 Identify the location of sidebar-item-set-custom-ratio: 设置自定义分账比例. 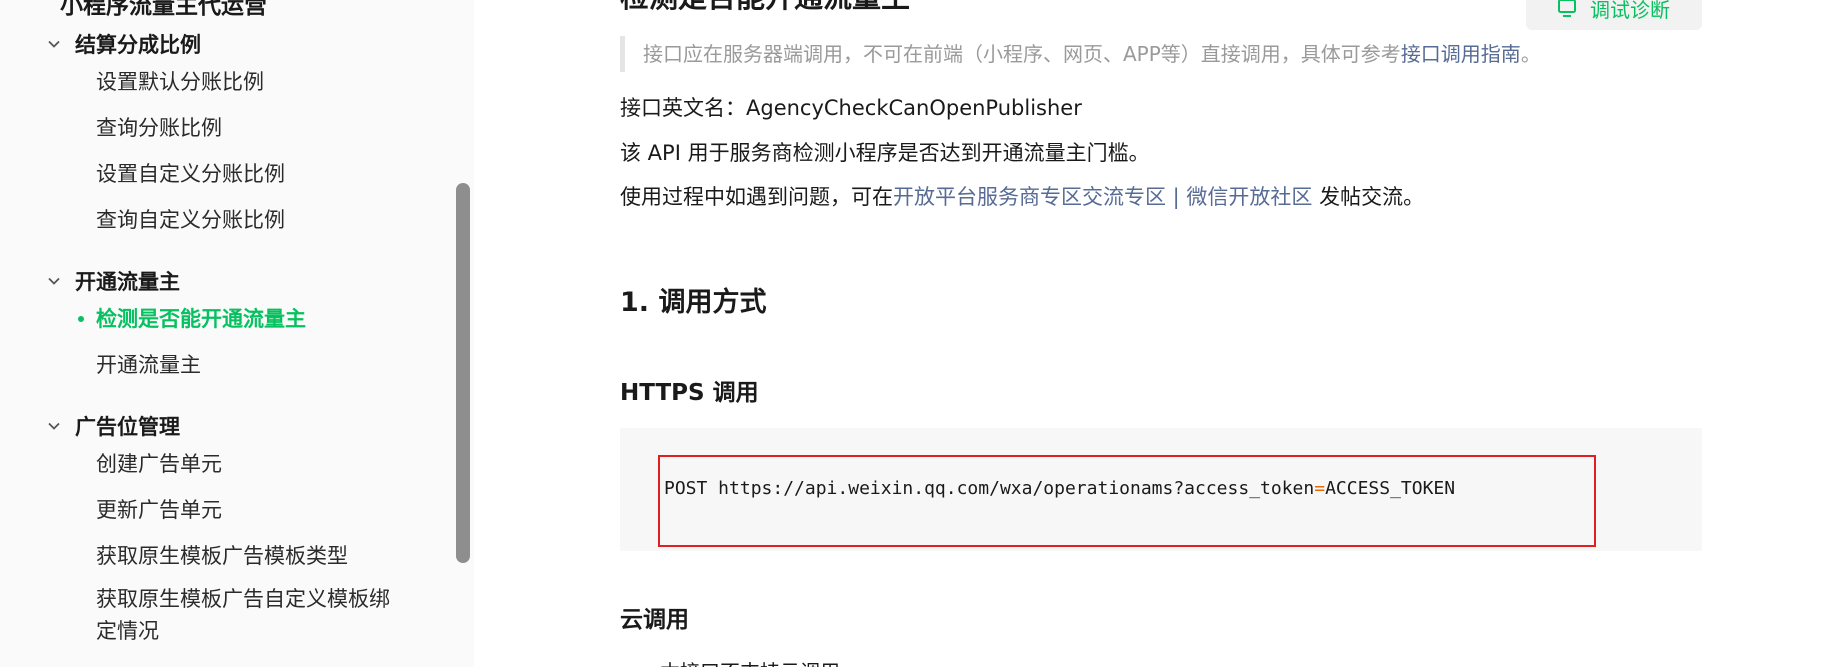
(230, 174).